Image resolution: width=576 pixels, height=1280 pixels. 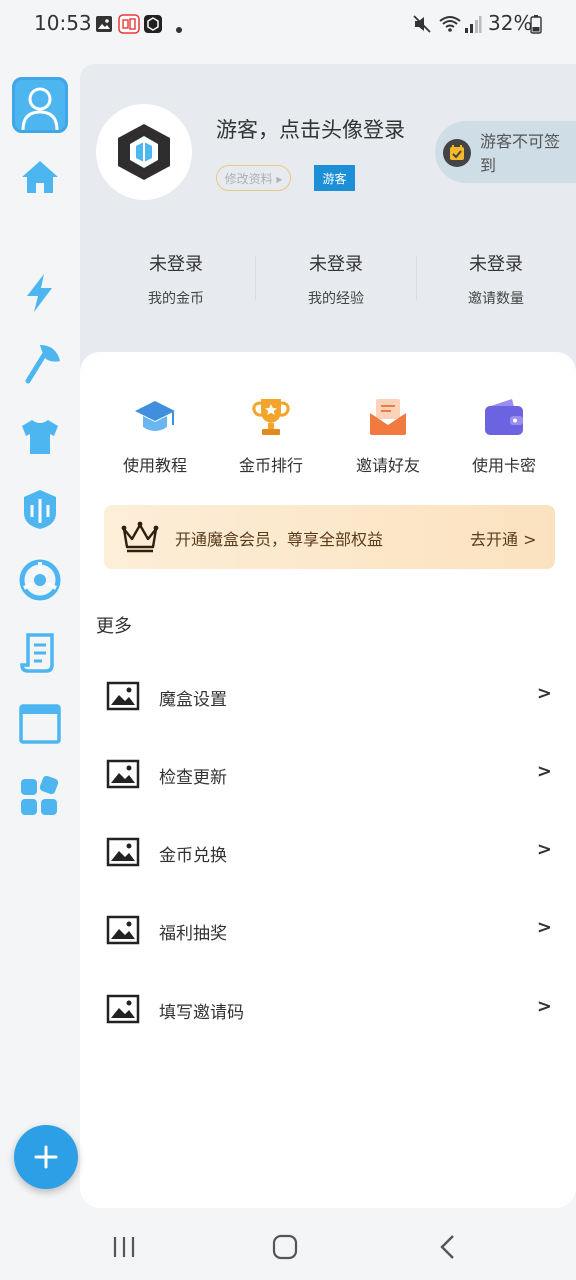 I want to click on profile-avatar, so click(x=144, y=152).